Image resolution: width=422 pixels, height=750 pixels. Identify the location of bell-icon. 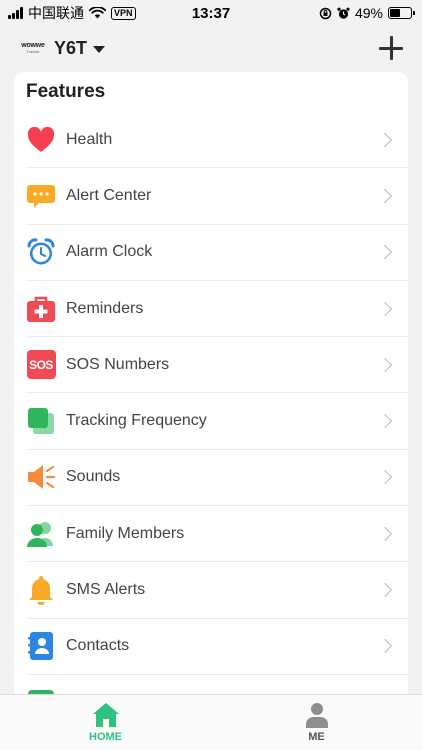
(41, 590).